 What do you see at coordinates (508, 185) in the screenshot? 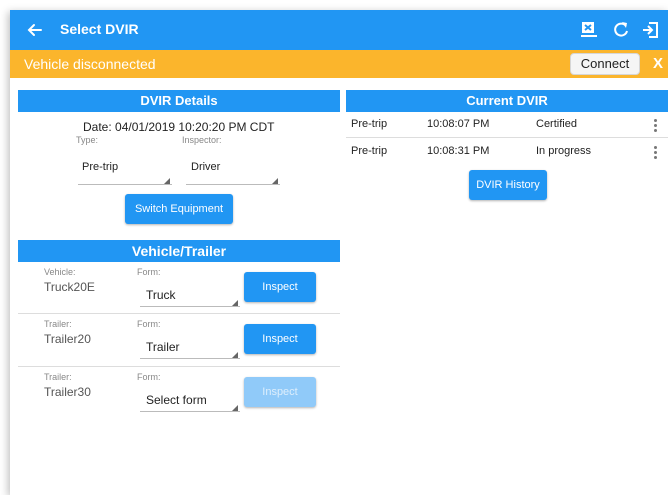
I see `dvir-history-button: DVIR History` at bounding box center [508, 185].